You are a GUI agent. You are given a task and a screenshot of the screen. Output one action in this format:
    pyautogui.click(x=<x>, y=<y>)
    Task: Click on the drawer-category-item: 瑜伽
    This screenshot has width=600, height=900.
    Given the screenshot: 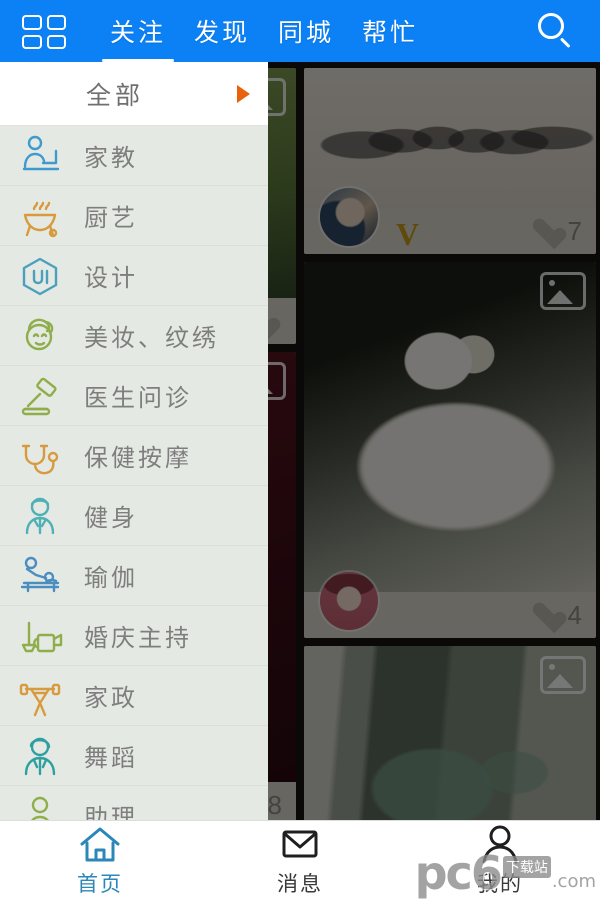 What is the action you would take?
    pyautogui.click(x=134, y=576)
    